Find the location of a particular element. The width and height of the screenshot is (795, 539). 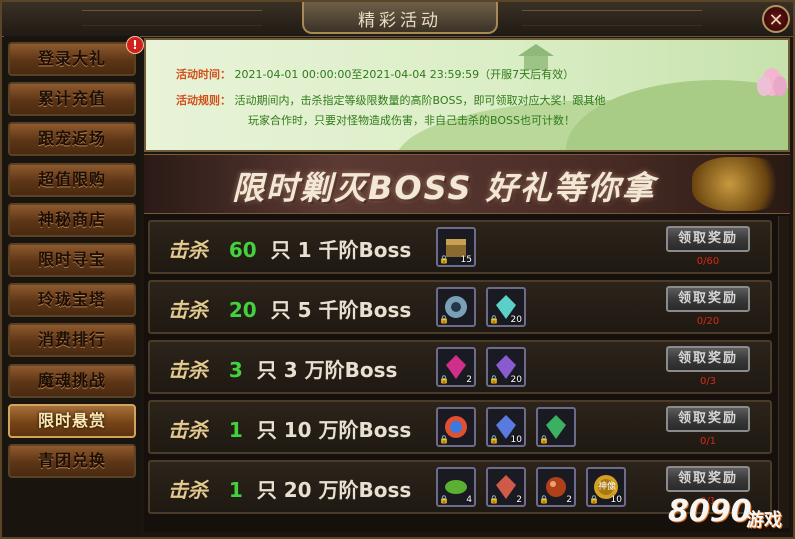

item-count: 15 is located at coordinates (466, 260).